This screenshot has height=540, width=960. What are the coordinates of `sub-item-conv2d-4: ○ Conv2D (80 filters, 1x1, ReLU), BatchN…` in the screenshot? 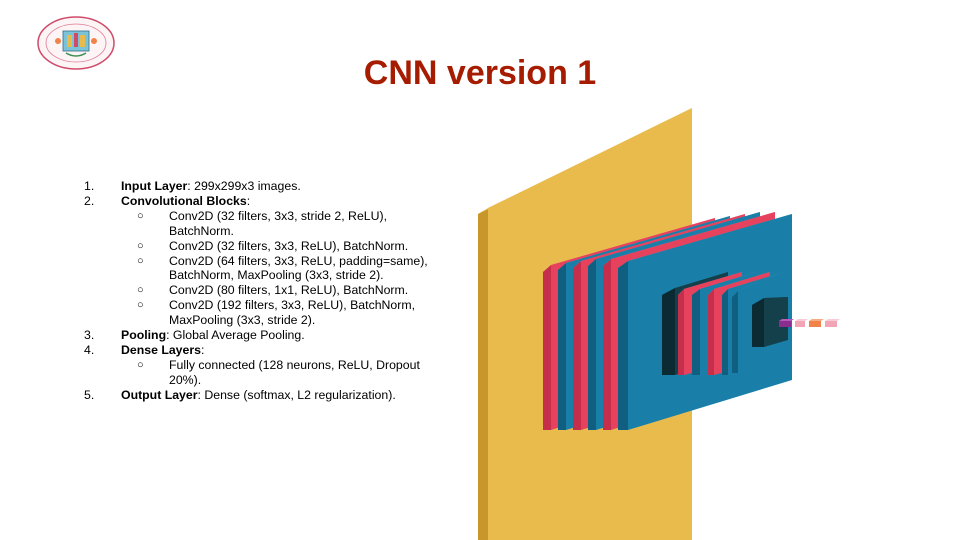 It's located at (279, 290).